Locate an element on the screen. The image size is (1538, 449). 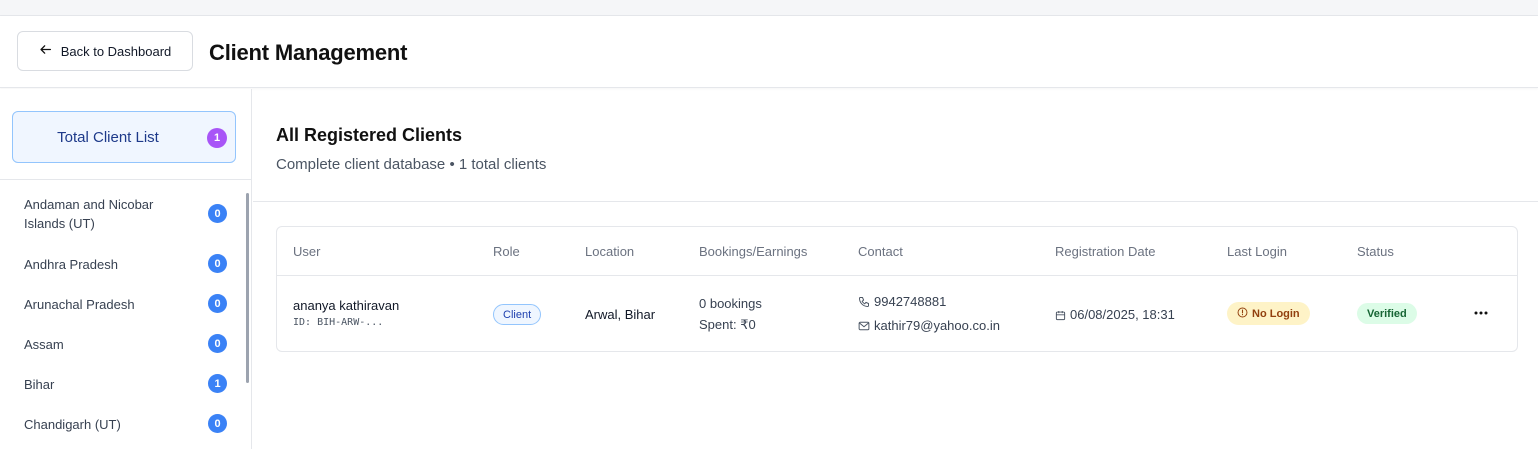
total-client-list-button: Total Client List 1 is located at coordinates (124, 137).